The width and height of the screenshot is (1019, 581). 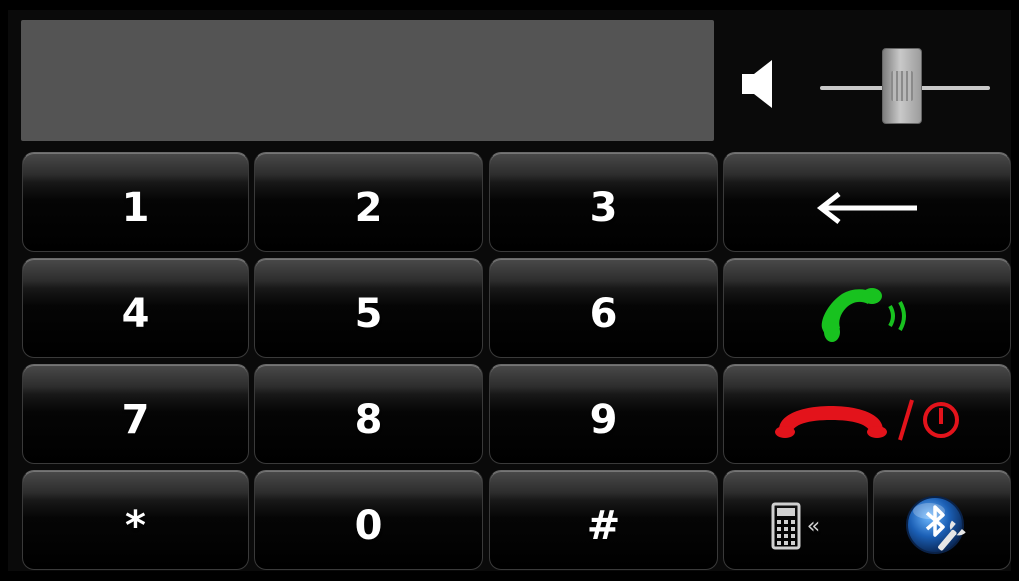 I want to click on call-button, so click(x=867, y=308).